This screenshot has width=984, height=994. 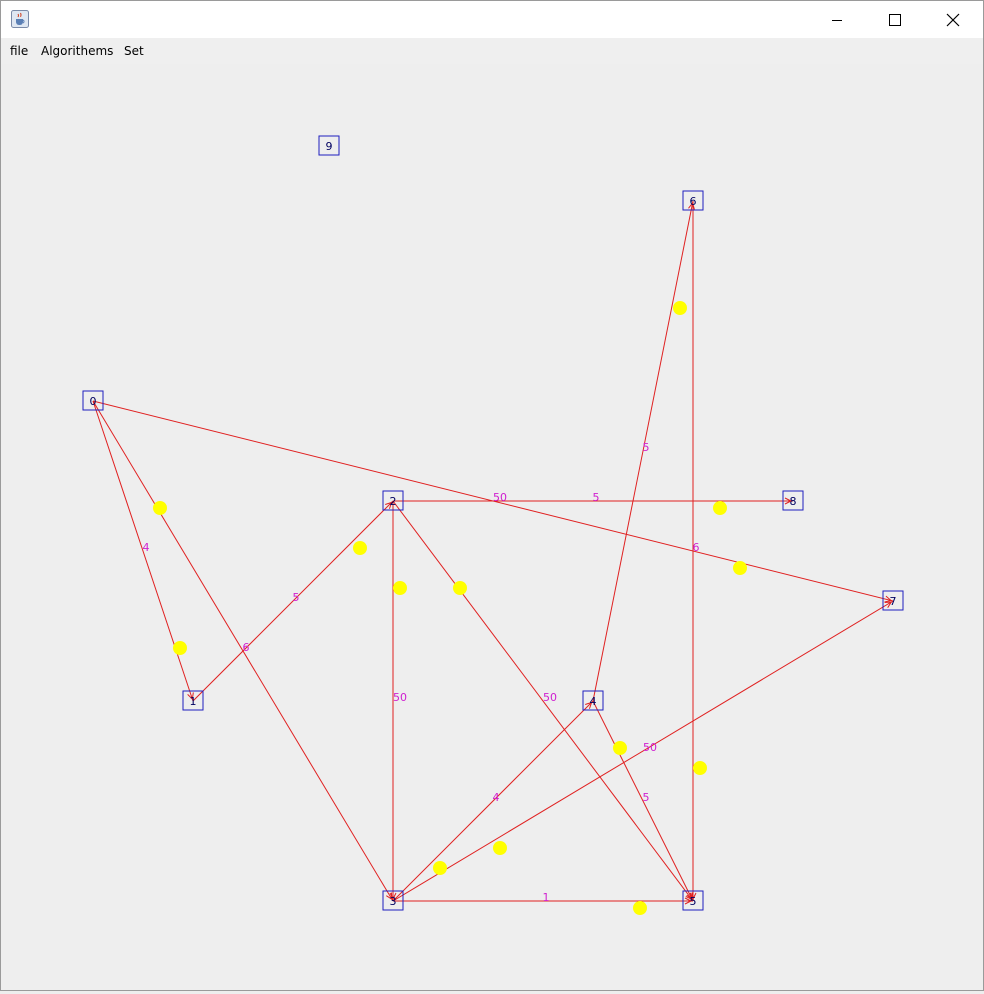 What do you see at coordinates (20, 19) in the screenshot?
I see `java-cup-icon` at bounding box center [20, 19].